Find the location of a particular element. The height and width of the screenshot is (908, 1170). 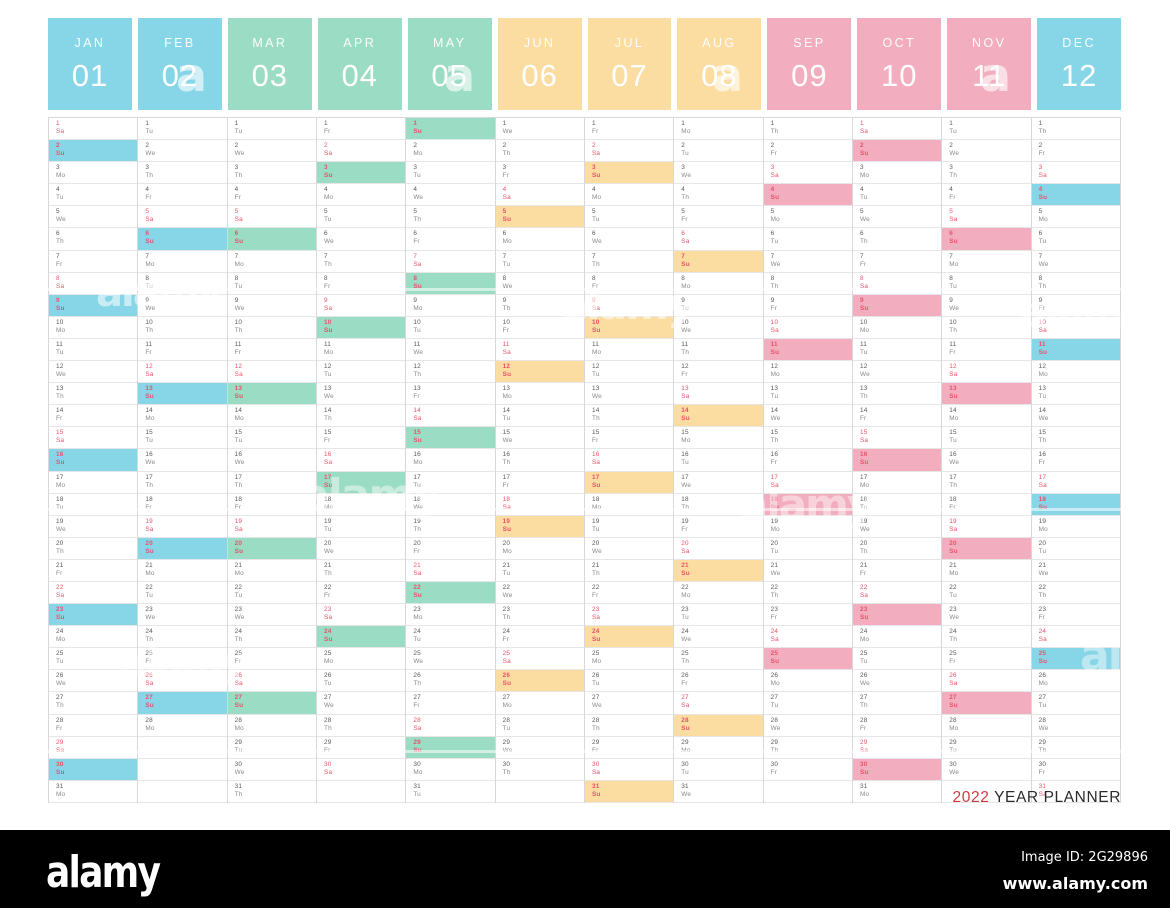

day-cell: 17 Tu is located at coordinates (450, 483).